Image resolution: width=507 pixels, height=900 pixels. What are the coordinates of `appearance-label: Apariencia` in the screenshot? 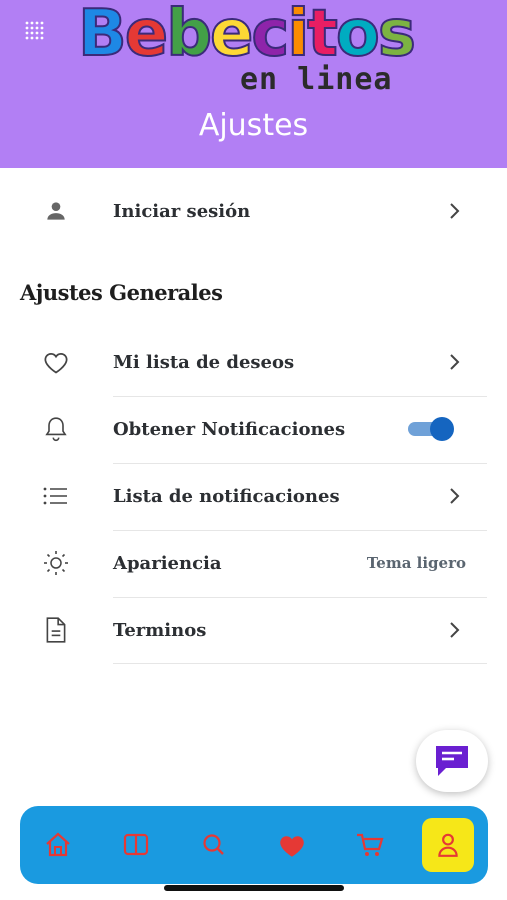 It's located at (167, 563).